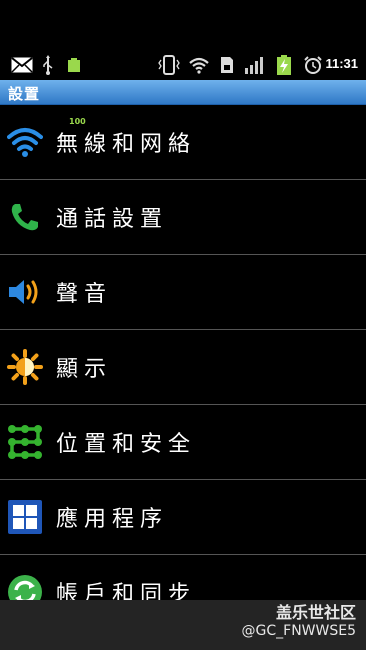 The image size is (366, 650). What do you see at coordinates (25, 442) in the screenshot?
I see `lock-pattern-icon` at bounding box center [25, 442].